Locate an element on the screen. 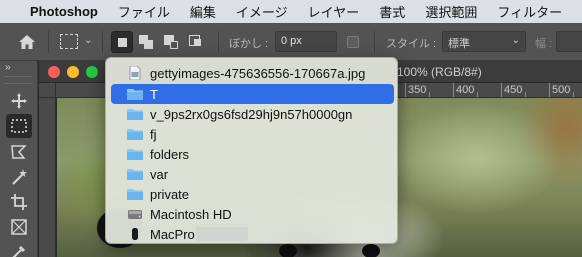 Image resolution: width=582 pixels, height=257 pixels. path-item-folder: private is located at coordinates (252, 194).